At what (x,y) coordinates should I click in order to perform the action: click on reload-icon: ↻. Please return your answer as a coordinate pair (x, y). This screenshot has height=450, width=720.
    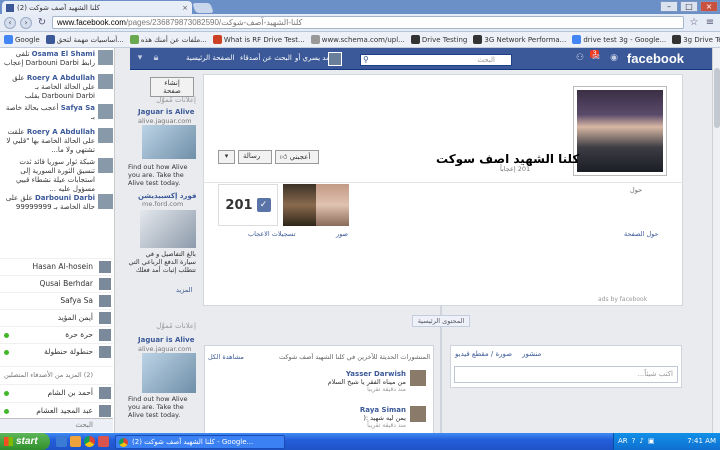
    Looking at the image, I should click on (42, 23).